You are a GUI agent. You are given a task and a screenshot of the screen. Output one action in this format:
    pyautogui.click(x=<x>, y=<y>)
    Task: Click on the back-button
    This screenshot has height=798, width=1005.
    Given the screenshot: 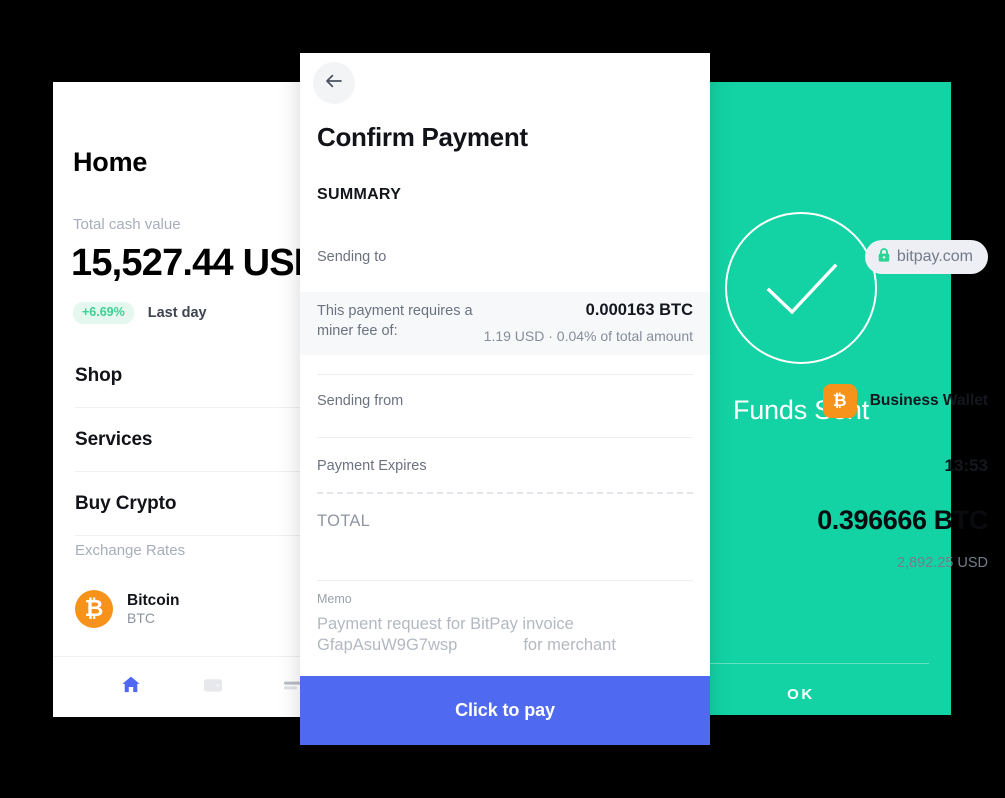 What is the action you would take?
    pyautogui.click(x=334, y=83)
    